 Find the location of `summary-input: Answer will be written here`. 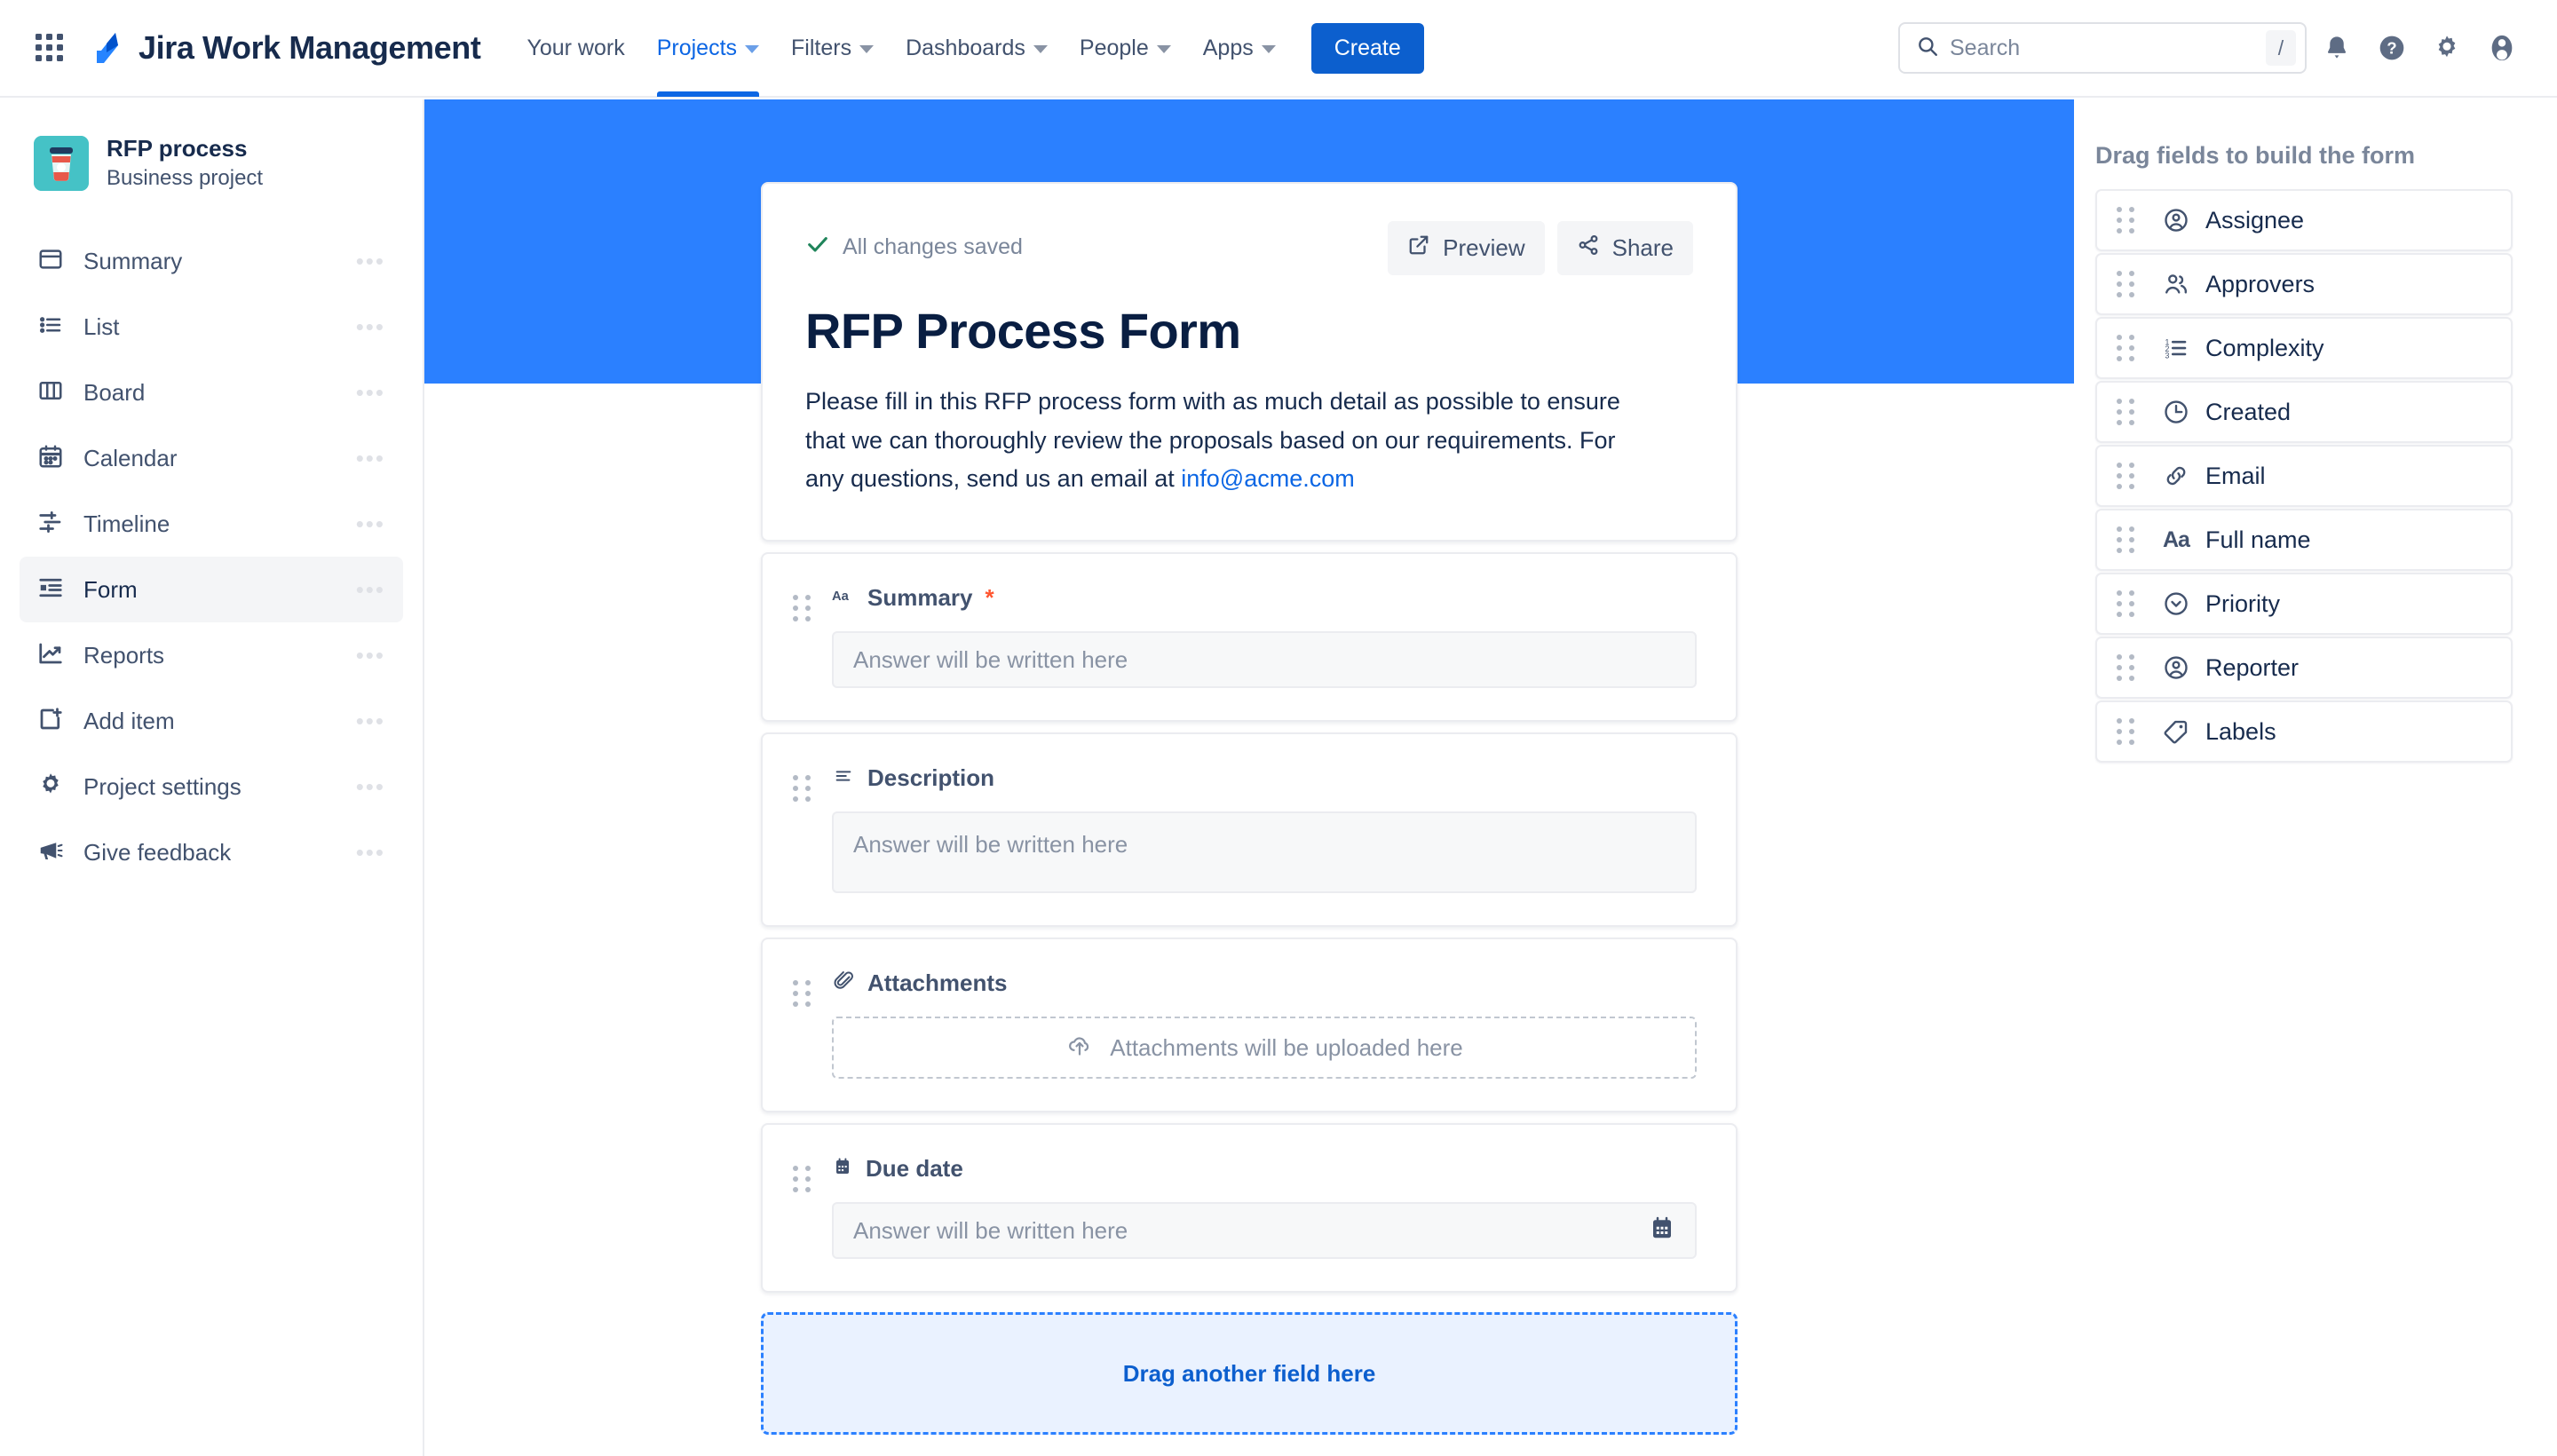

summary-input: Answer will be written here is located at coordinates (1264, 660).